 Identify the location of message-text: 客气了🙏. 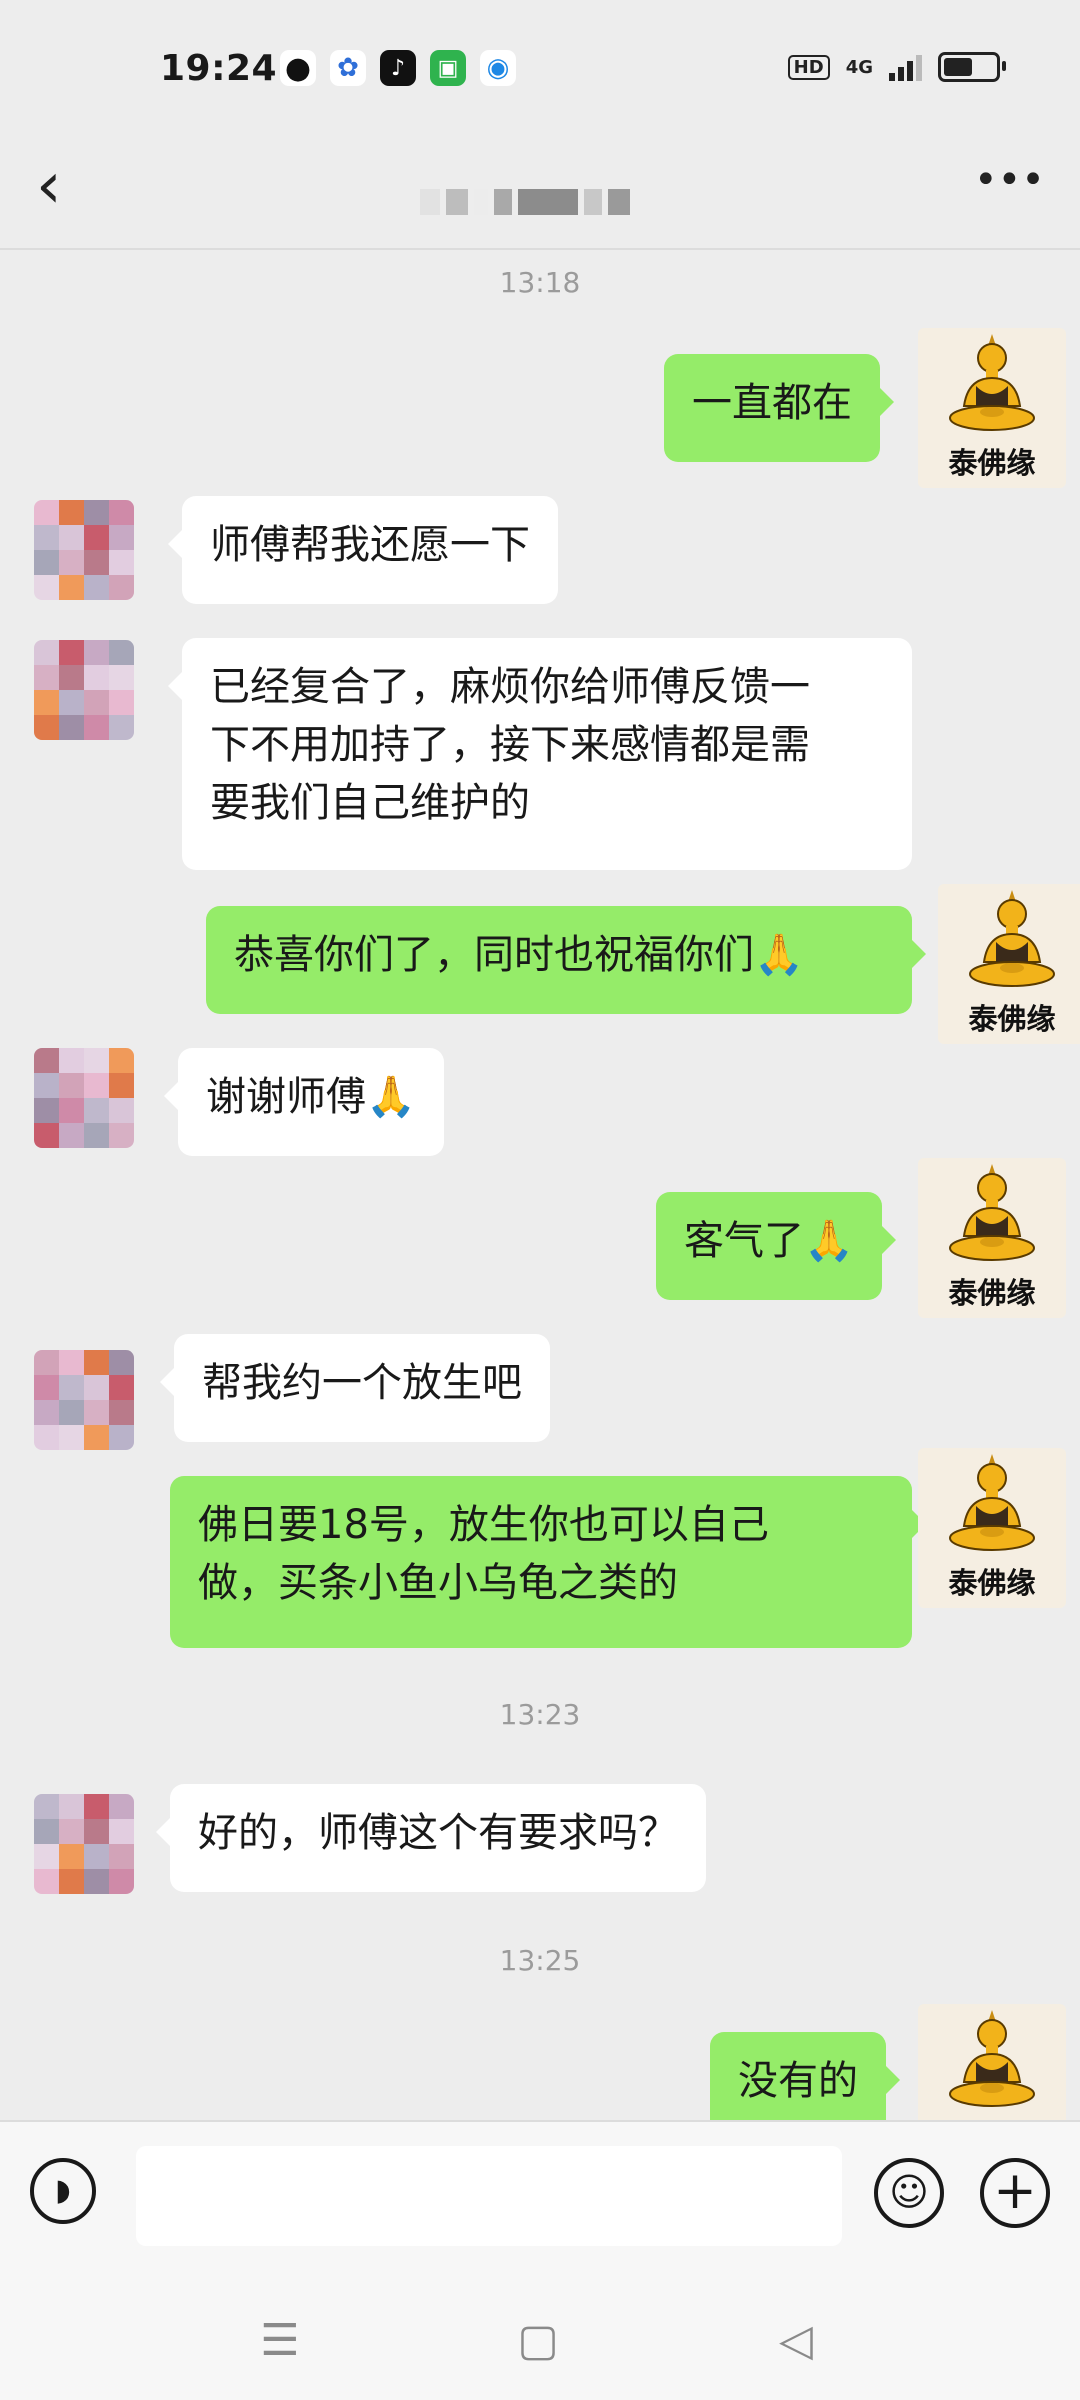
(769, 1241).